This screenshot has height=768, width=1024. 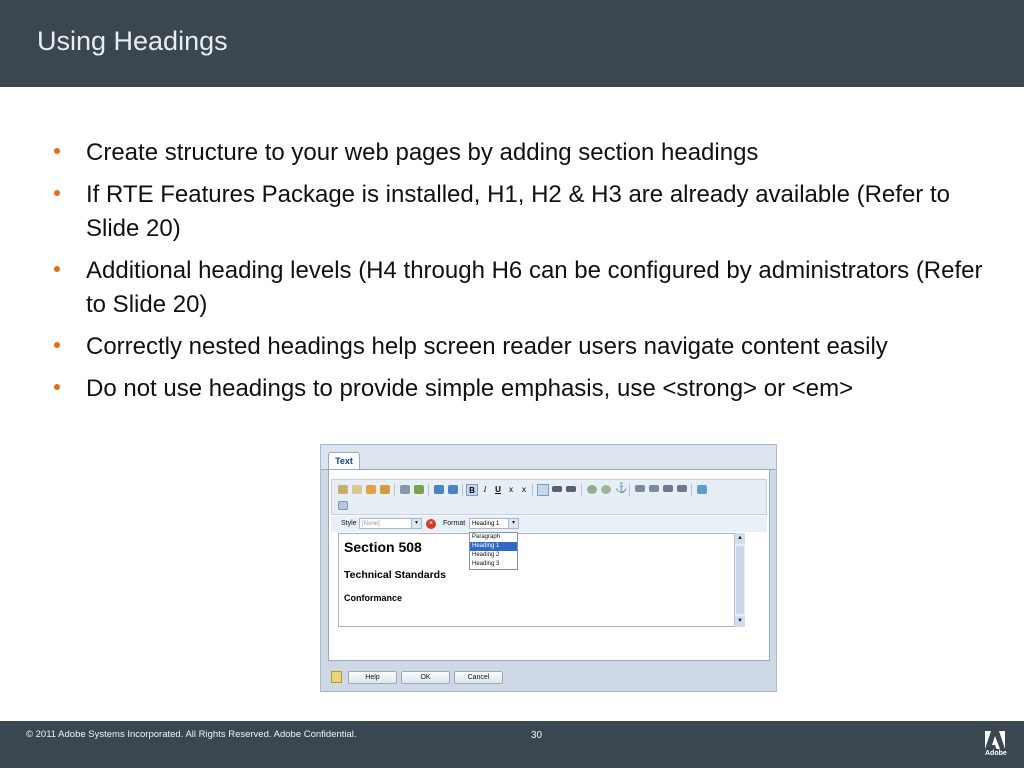 I want to click on unlink-icon, so click(x=606, y=489).